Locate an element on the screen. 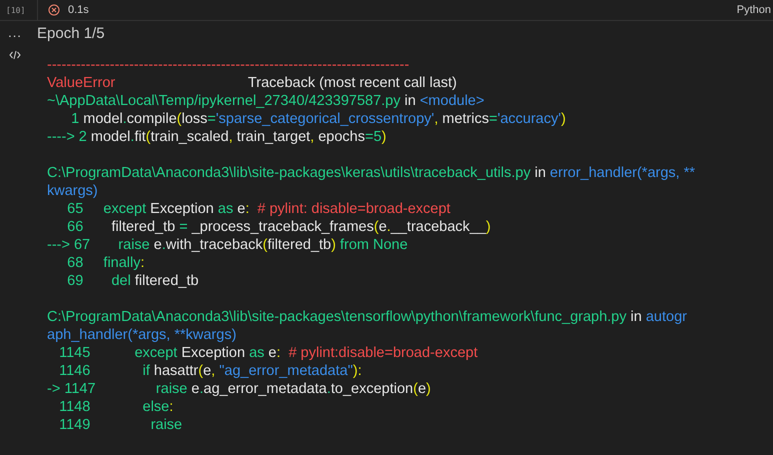 The height and width of the screenshot is (455, 773). traceback-line: 68 finally: is located at coordinates (106, 263).